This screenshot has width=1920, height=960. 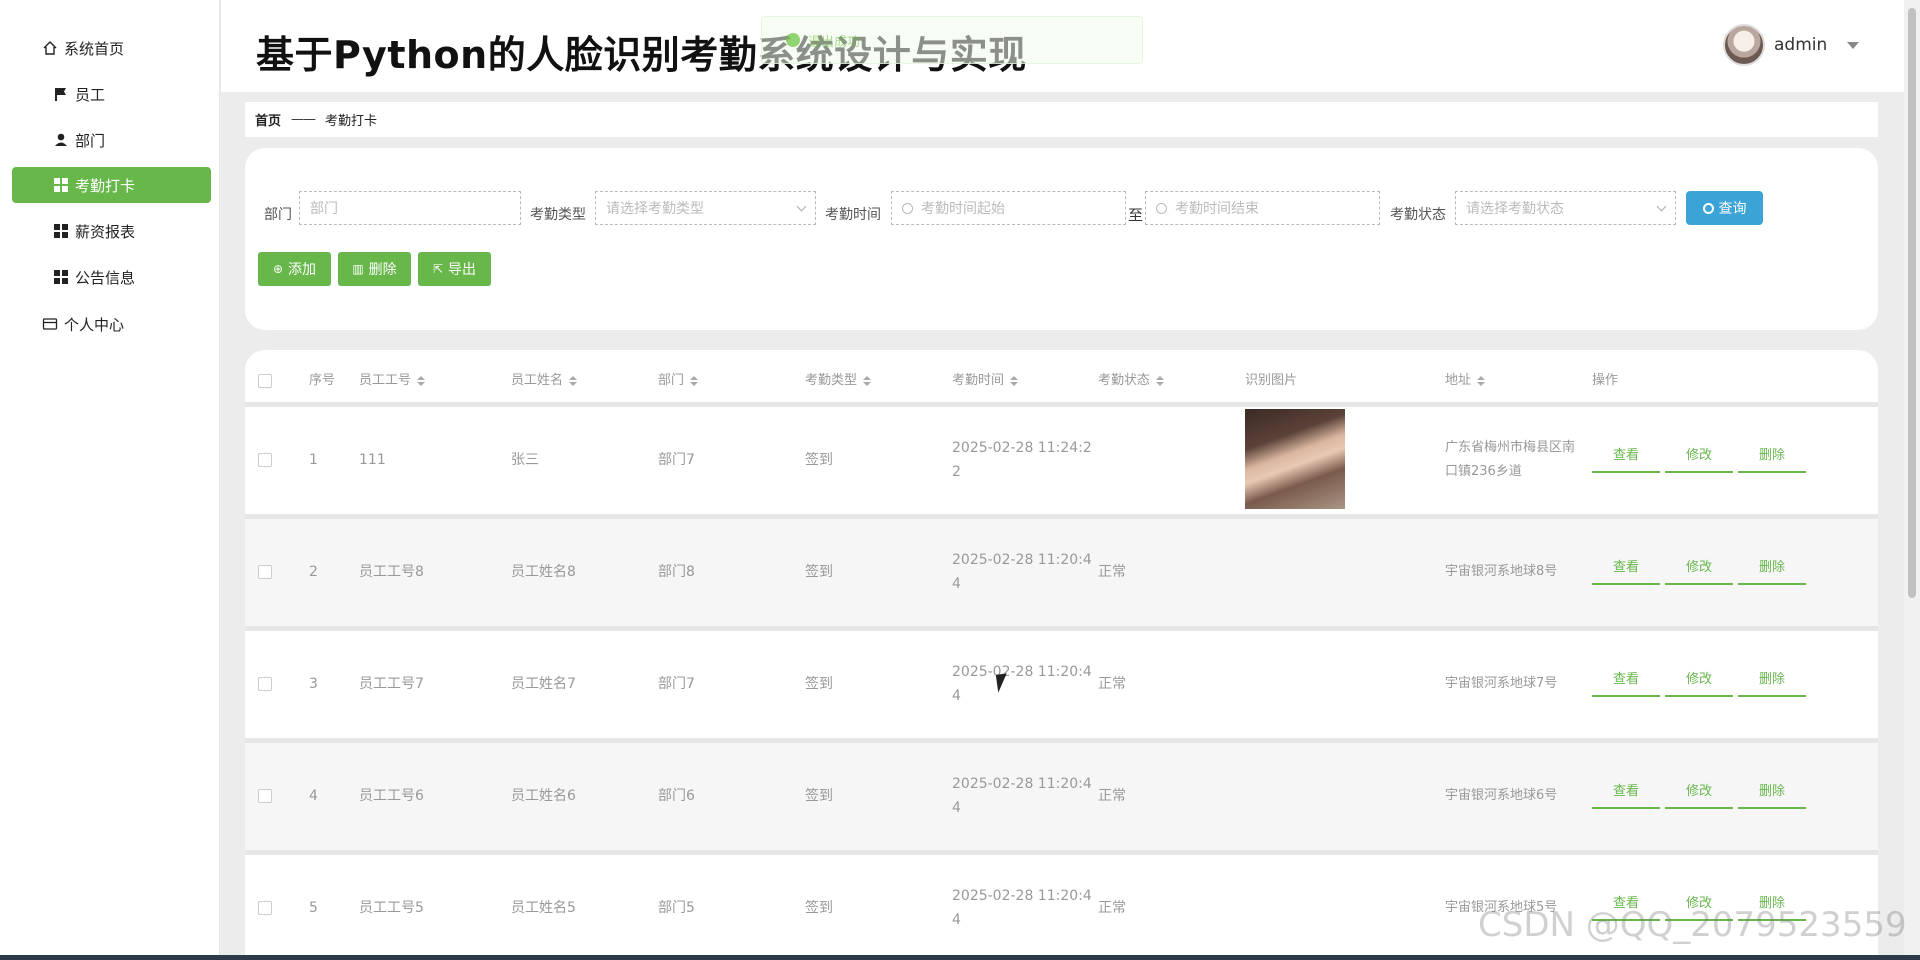 I want to click on time-end-placeholder: 考勤时间结束, so click(x=1217, y=209).